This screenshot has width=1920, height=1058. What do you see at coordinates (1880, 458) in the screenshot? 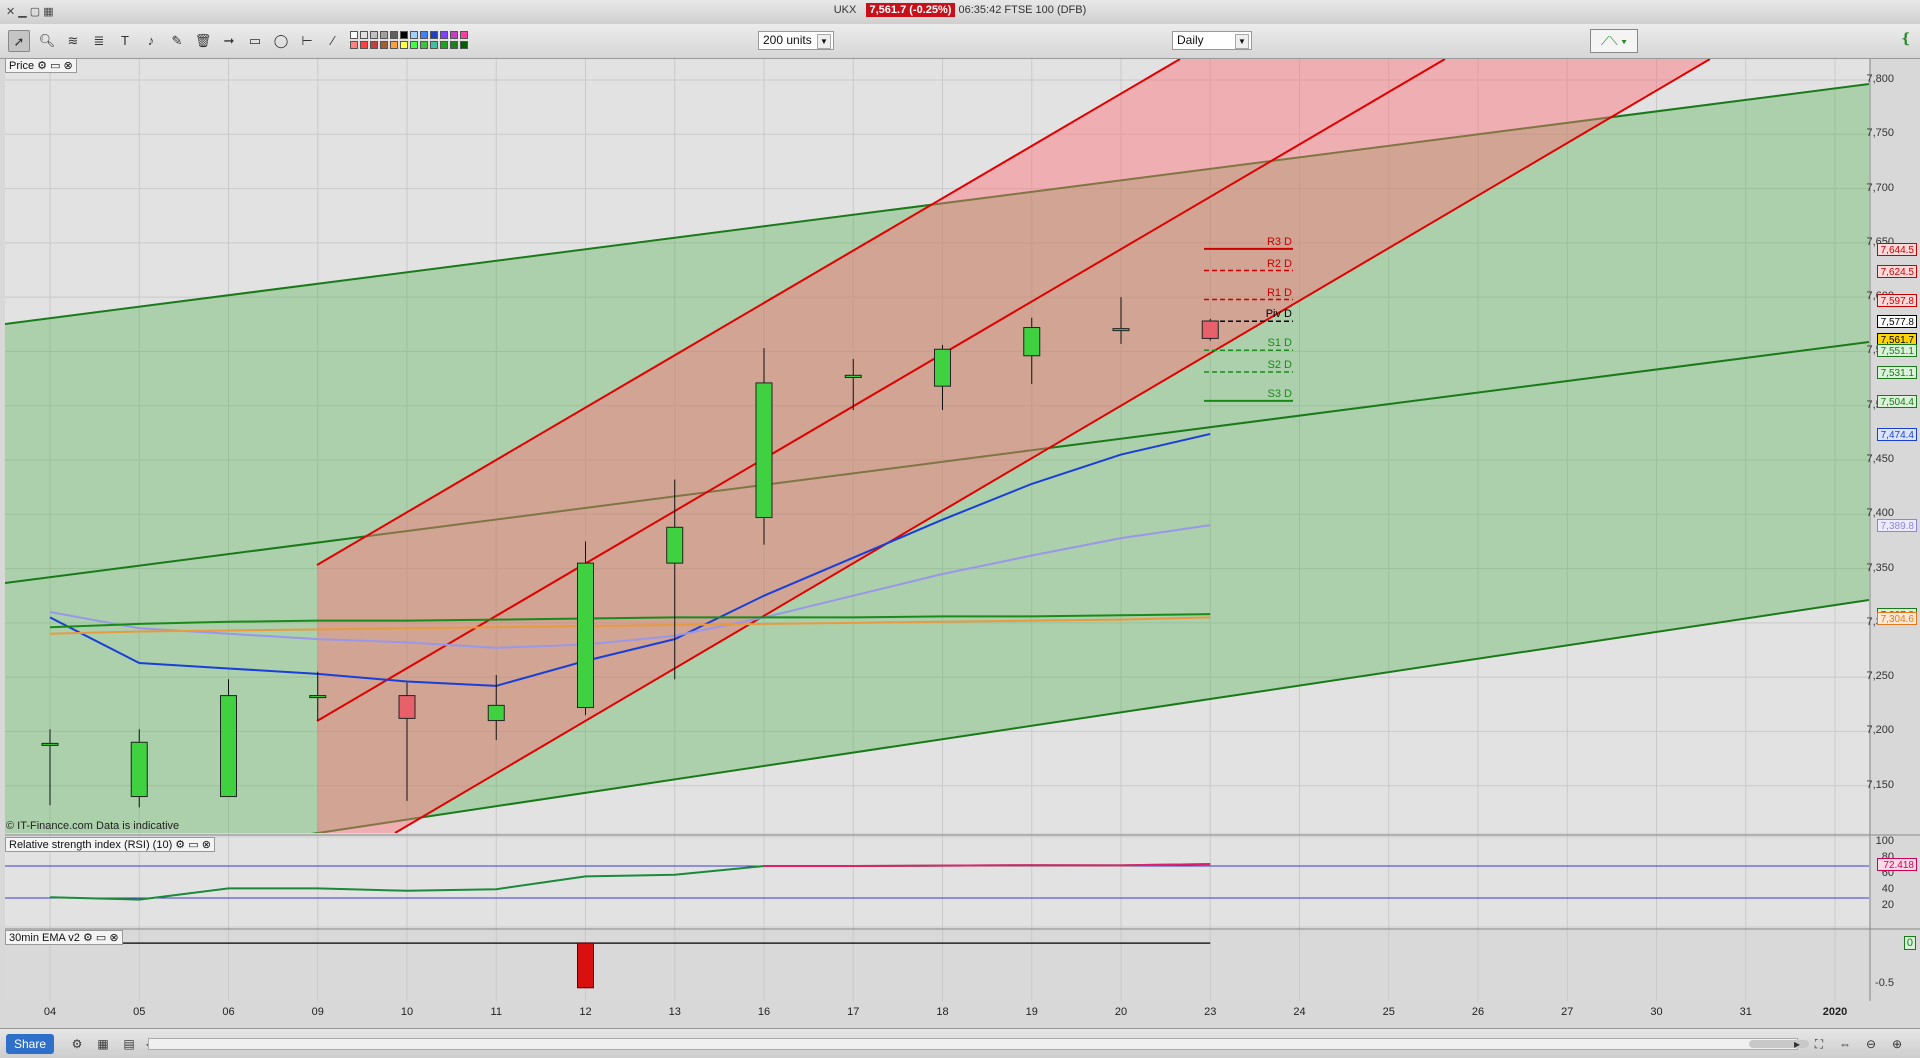
I see `price-axis-tick: 7,450` at bounding box center [1880, 458].